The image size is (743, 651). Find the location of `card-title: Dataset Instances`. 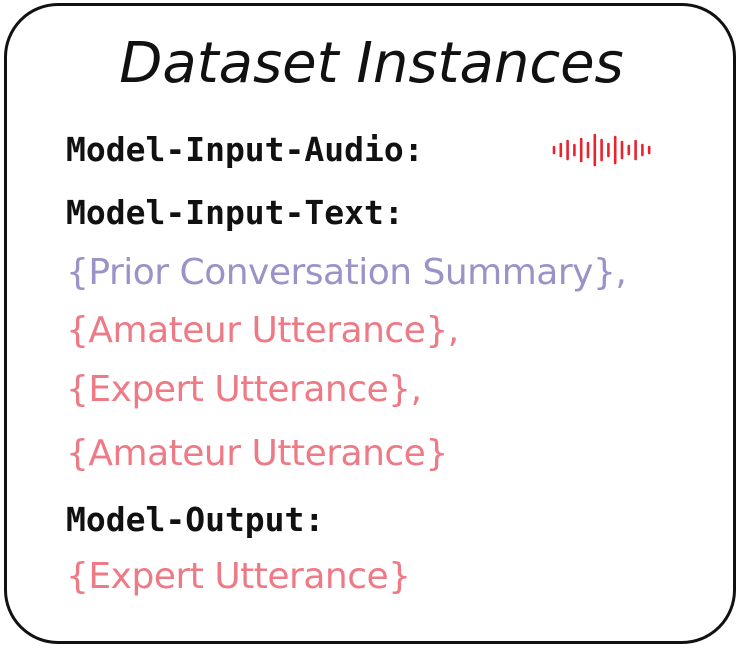

card-title: Dataset Instances is located at coordinates (371, 63).